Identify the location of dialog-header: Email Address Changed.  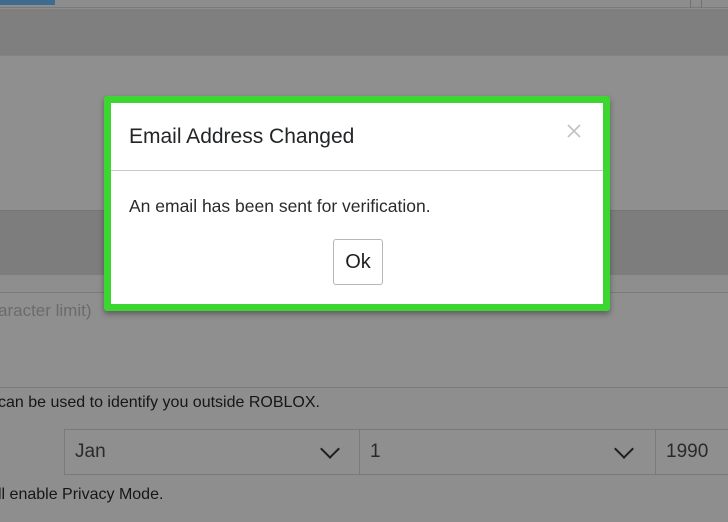
(357, 137).